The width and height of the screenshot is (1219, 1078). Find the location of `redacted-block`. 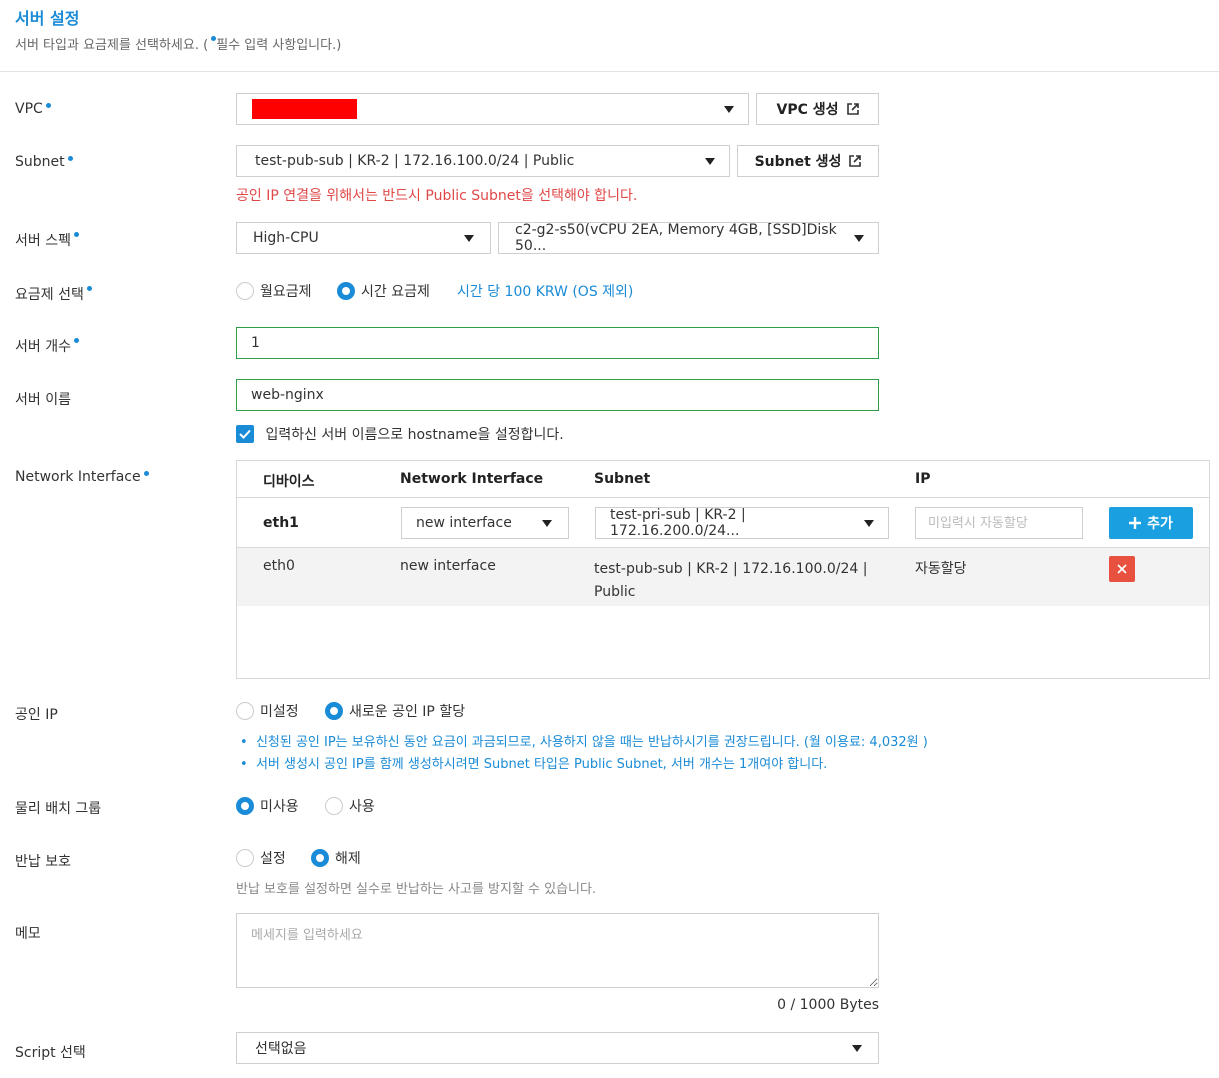

redacted-block is located at coordinates (304, 109).